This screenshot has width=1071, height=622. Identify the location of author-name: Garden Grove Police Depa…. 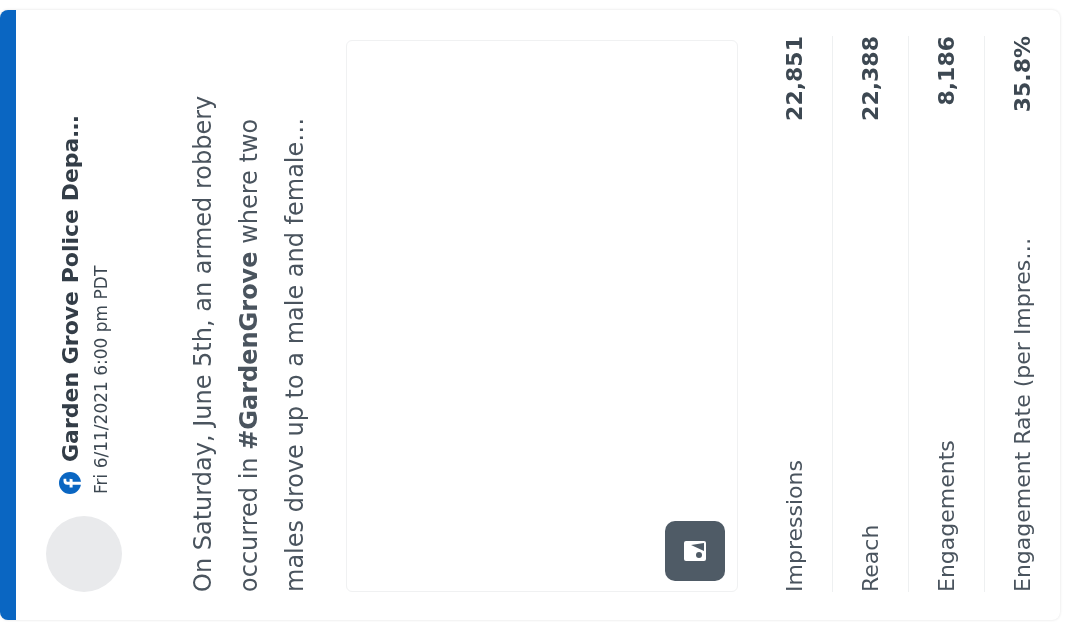
(70, 288).